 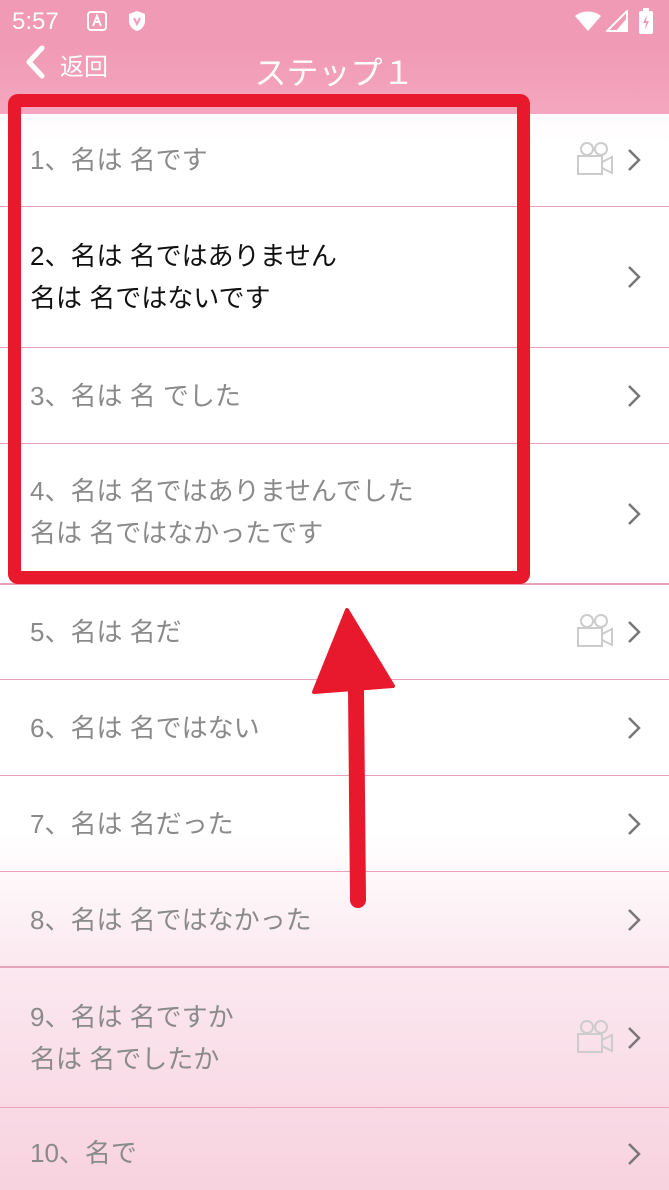 What do you see at coordinates (222, 512) in the screenshot?
I see `list-item-text: 4、名は 名ではありませんでした 名は 名ではなかったです` at bounding box center [222, 512].